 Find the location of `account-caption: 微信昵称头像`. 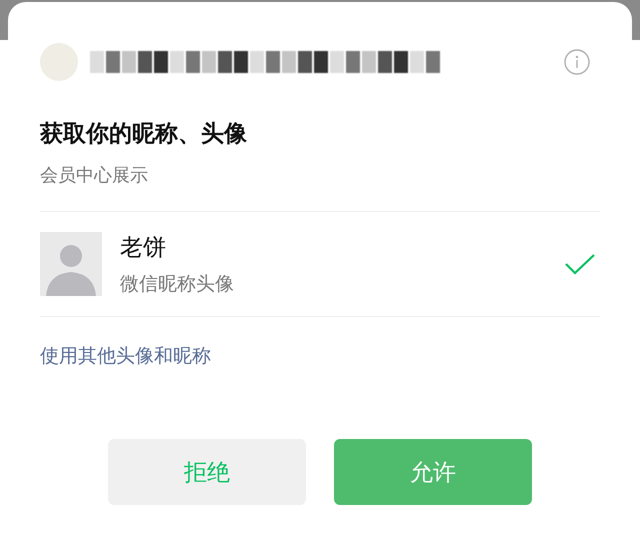

account-caption: 微信昵称头像 is located at coordinates (177, 284).